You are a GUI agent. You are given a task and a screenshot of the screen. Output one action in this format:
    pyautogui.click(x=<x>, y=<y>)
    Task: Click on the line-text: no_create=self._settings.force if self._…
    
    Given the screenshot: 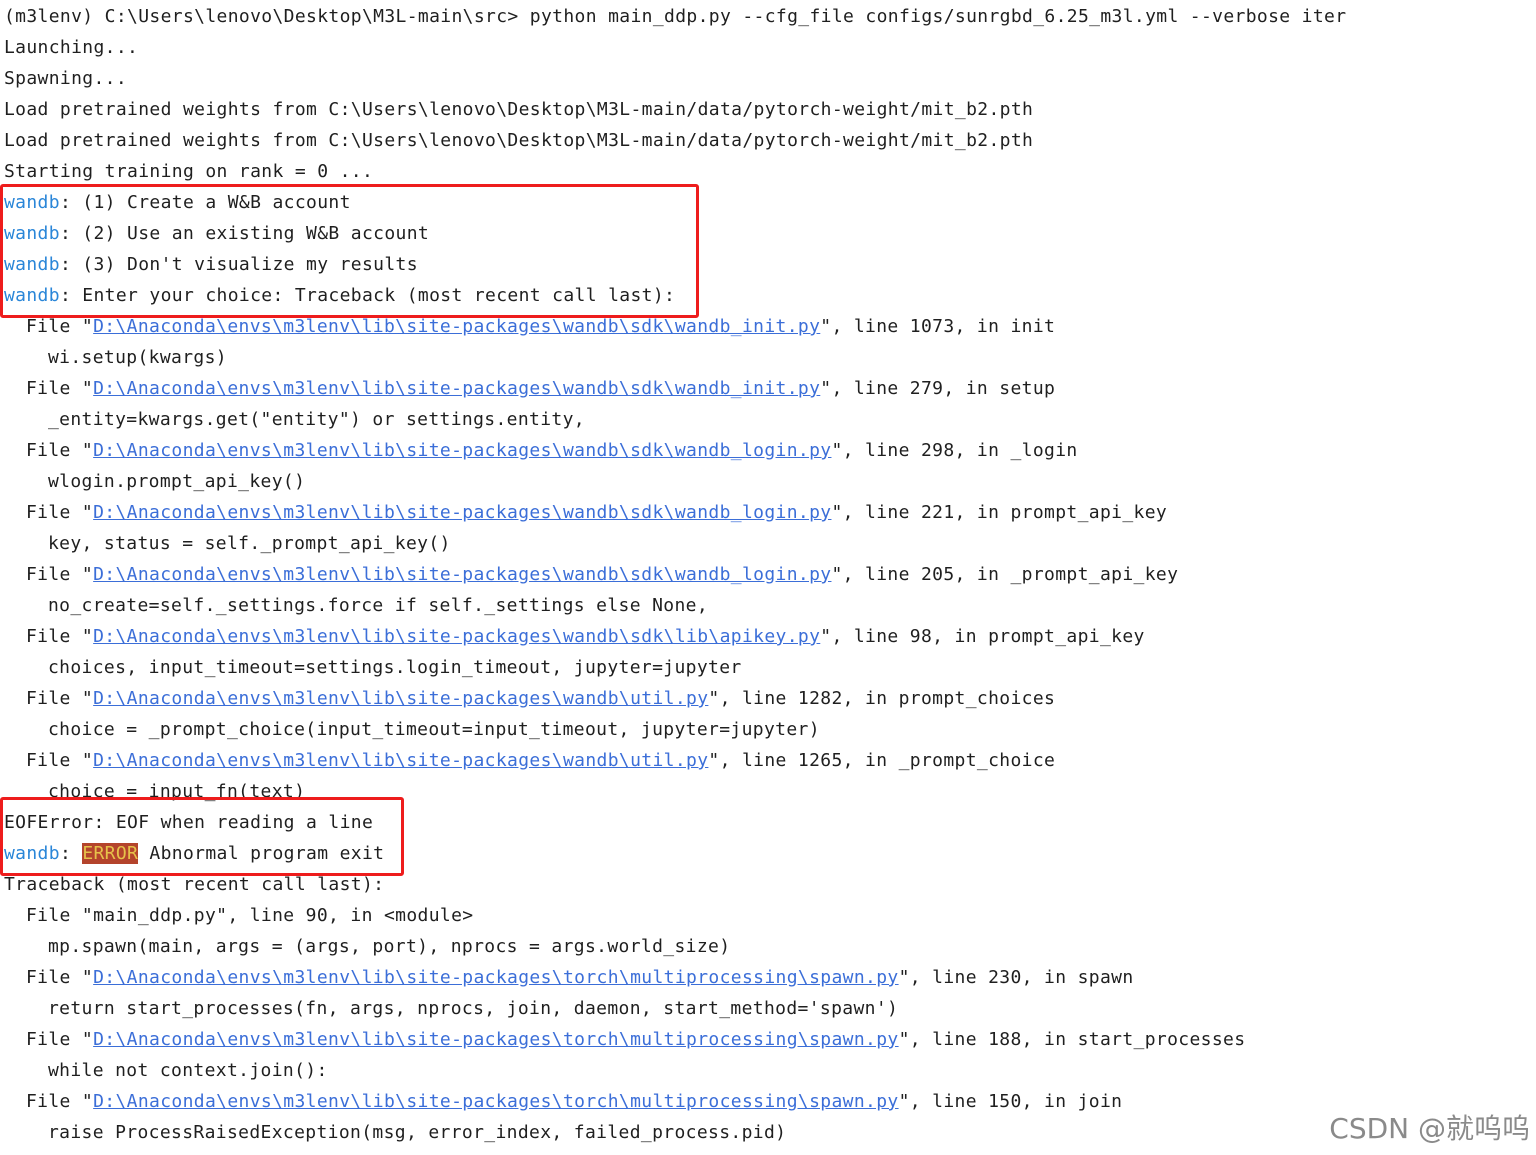 What is the action you would take?
    pyautogui.click(x=378, y=605)
    